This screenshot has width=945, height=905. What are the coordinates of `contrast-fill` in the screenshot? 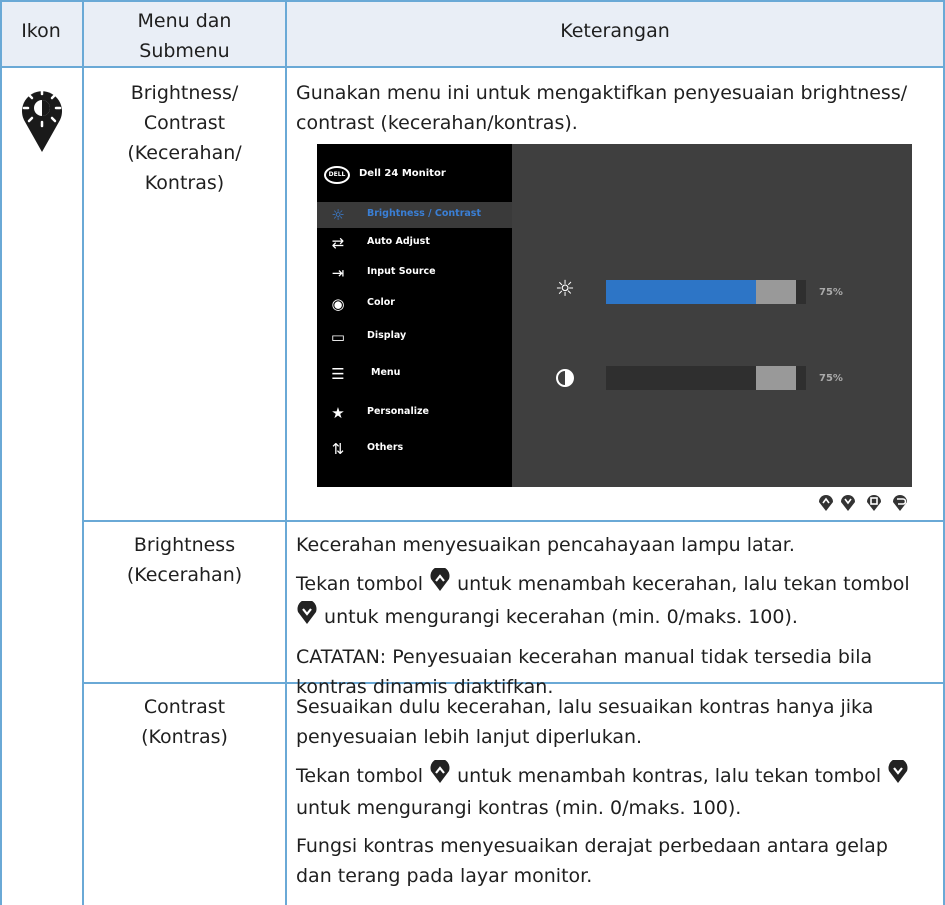 It's located at (681, 378).